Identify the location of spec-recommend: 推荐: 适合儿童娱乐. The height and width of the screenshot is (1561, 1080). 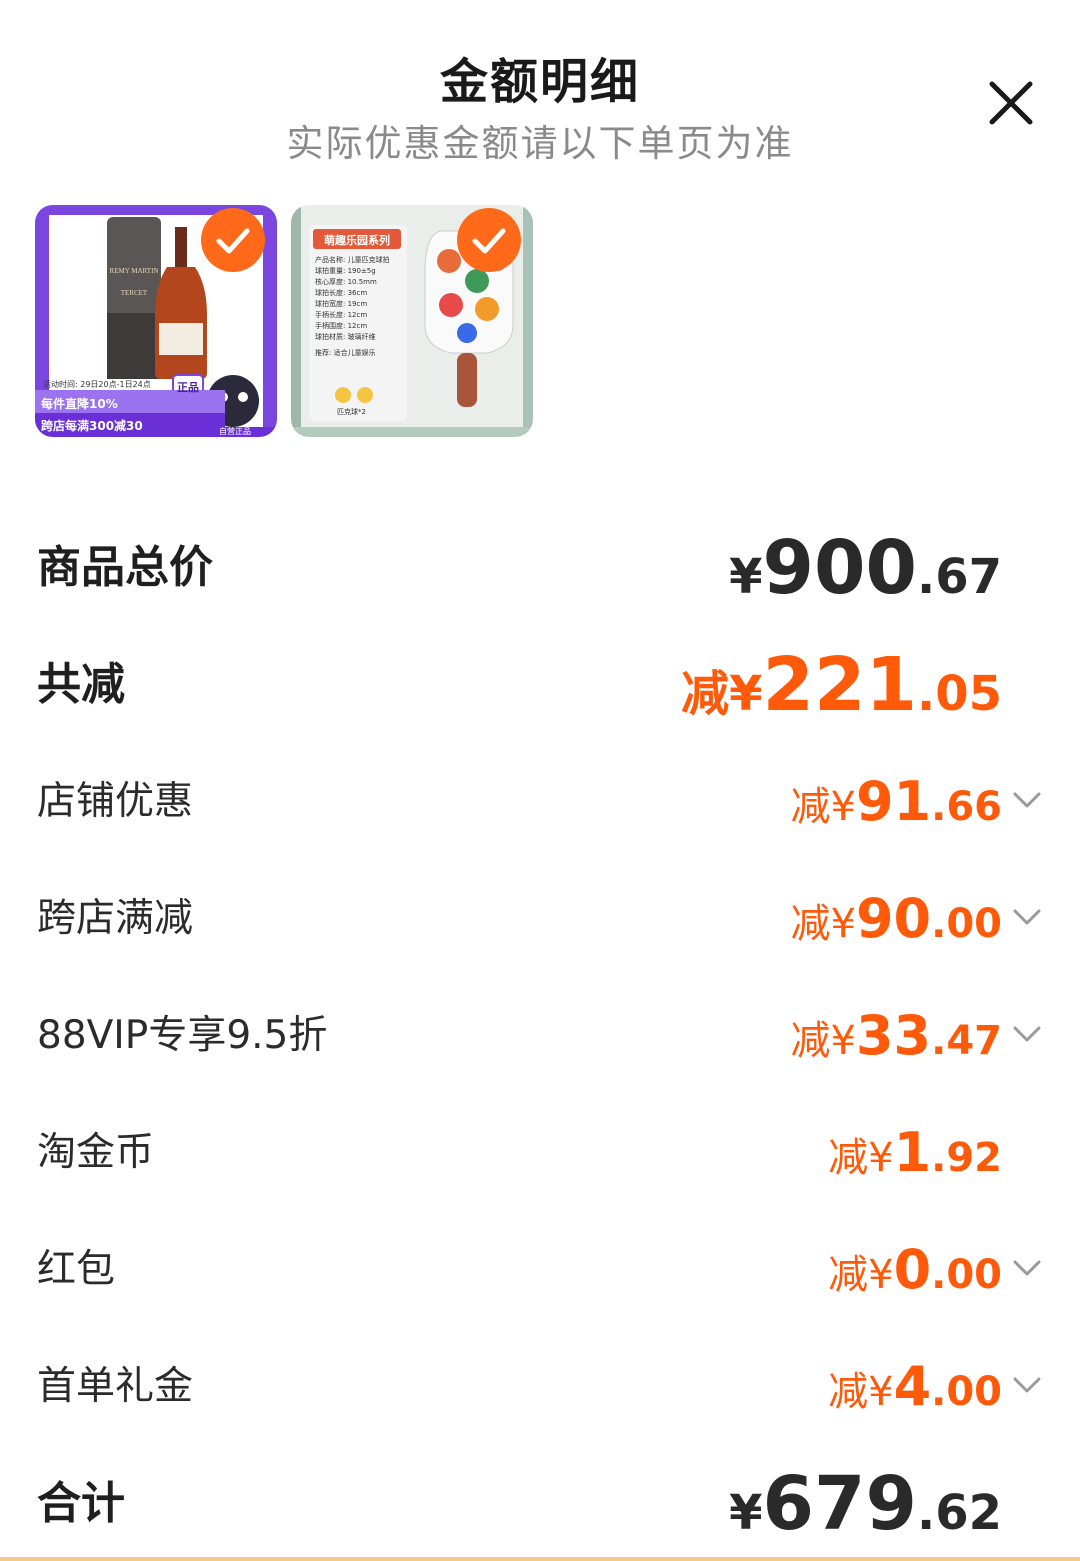
(345, 353).